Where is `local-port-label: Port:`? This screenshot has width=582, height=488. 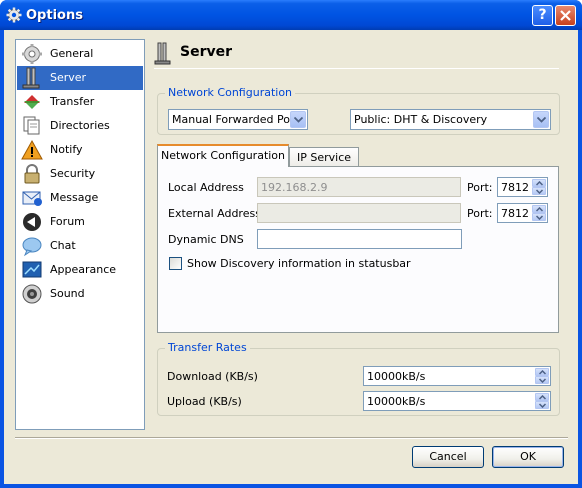 local-port-label: Port: is located at coordinates (480, 187).